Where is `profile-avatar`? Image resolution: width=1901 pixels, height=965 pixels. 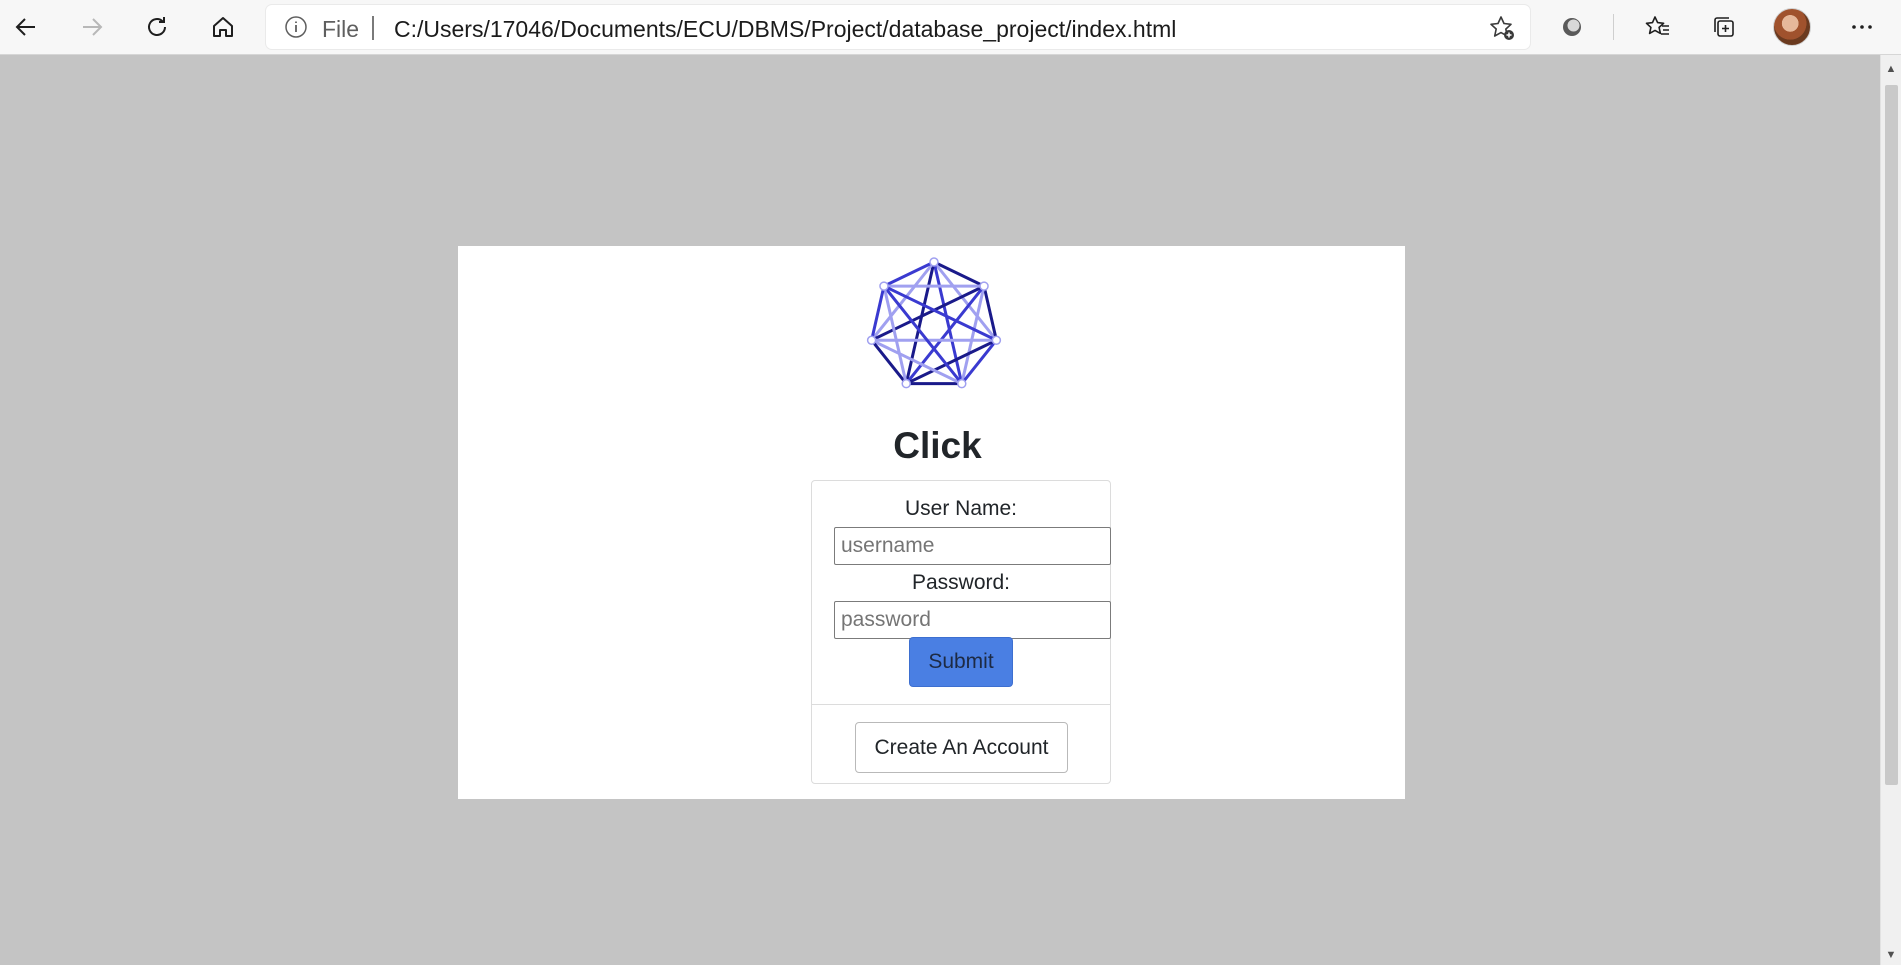 profile-avatar is located at coordinates (1792, 27).